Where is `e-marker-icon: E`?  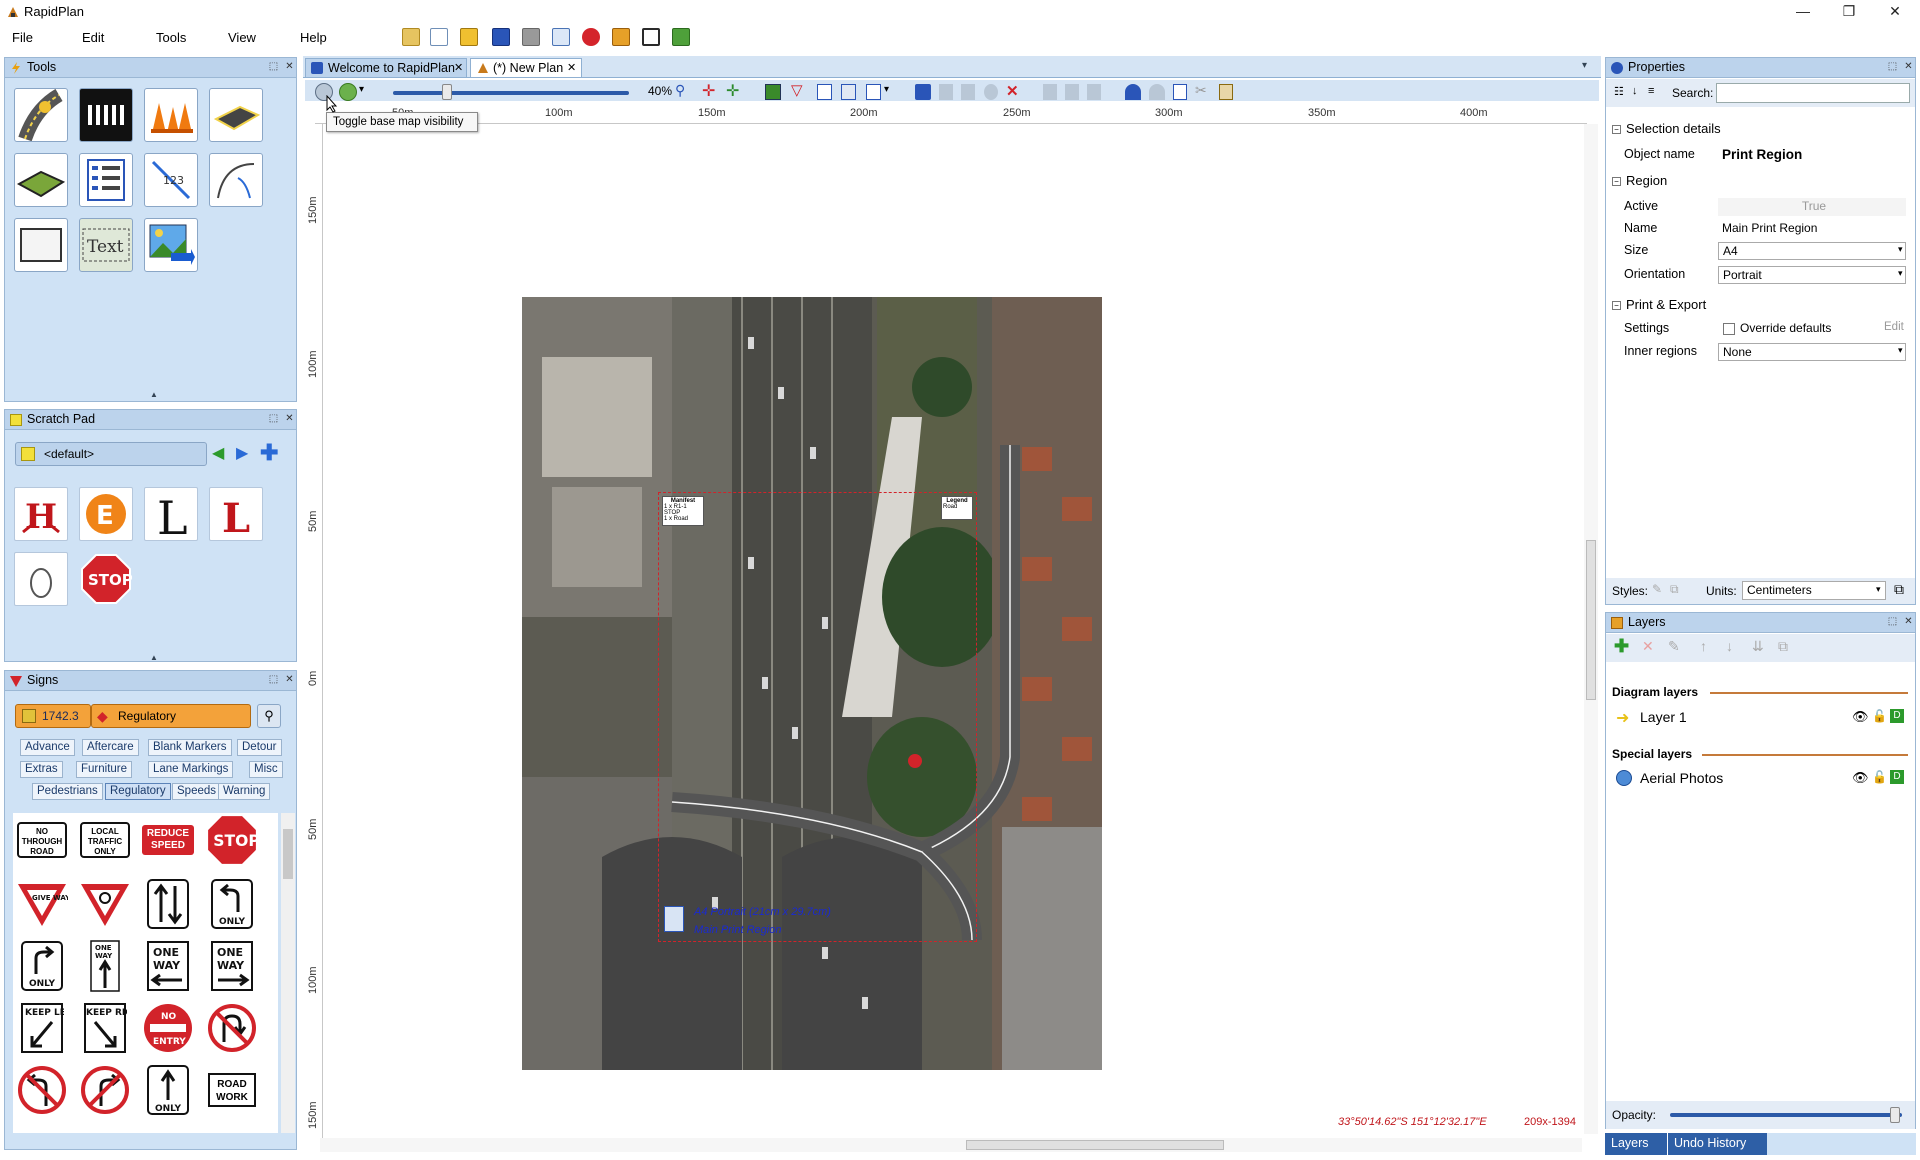
e-marker-icon: E is located at coordinates (106, 514).